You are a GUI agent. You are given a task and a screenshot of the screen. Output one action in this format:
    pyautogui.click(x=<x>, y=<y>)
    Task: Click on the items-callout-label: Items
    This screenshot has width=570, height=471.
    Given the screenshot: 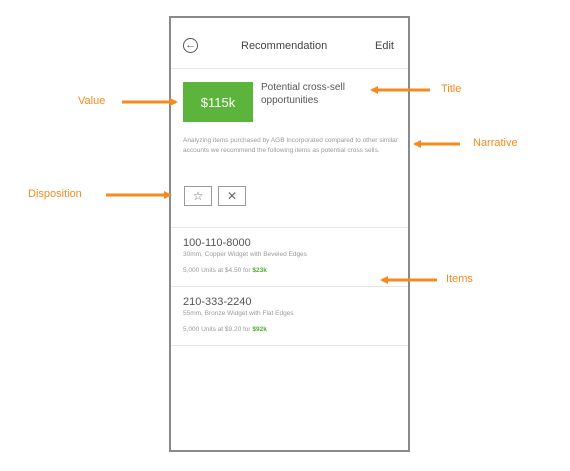 What is the action you would take?
    pyautogui.click(x=459, y=279)
    